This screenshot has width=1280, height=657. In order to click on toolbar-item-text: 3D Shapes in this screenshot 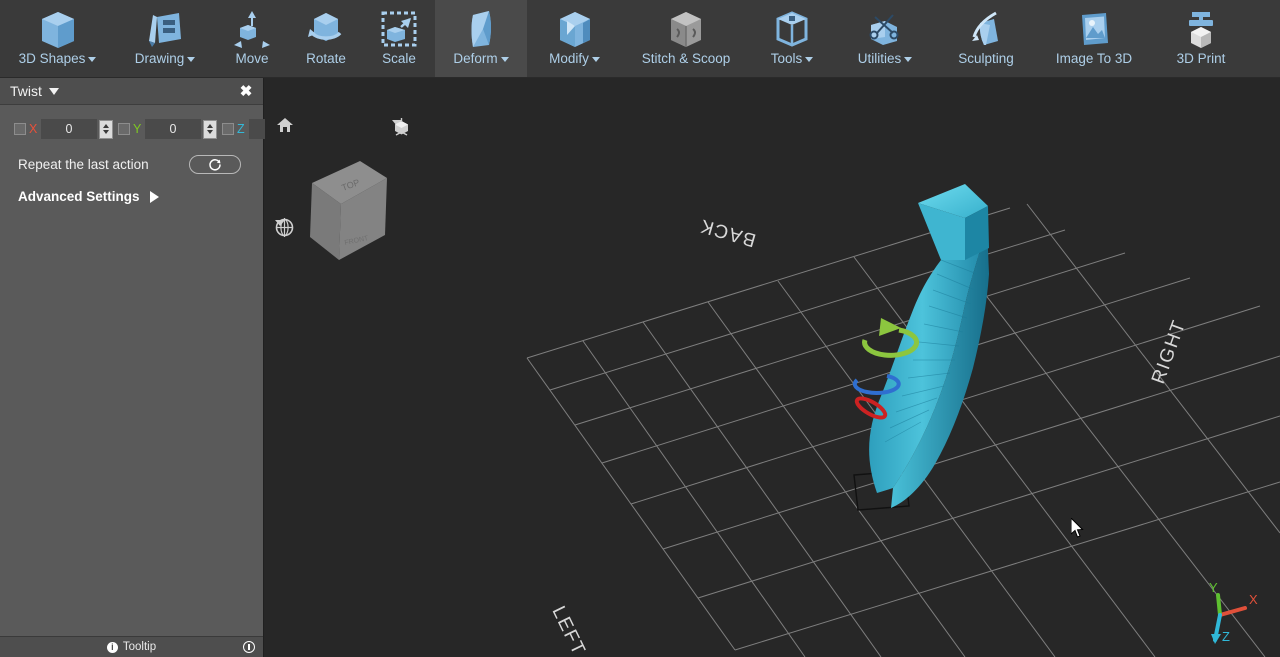, I will do `click(52, 58)`.